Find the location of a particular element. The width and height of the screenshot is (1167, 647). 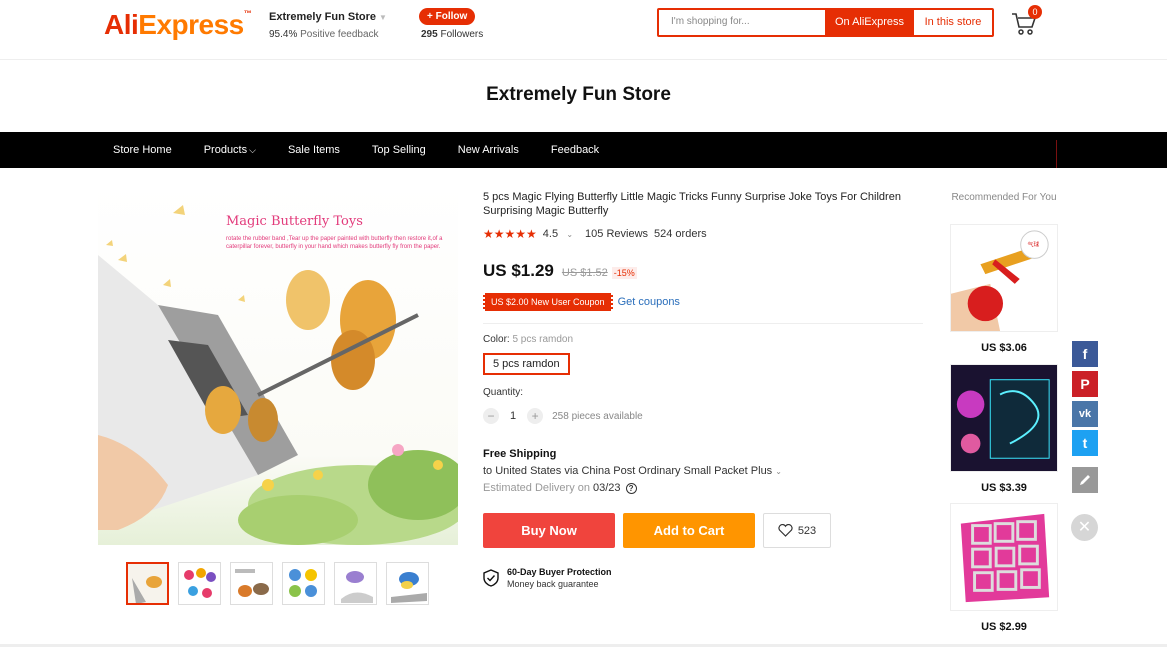

nav-products-label: Products is located at coordinates (225, 150).